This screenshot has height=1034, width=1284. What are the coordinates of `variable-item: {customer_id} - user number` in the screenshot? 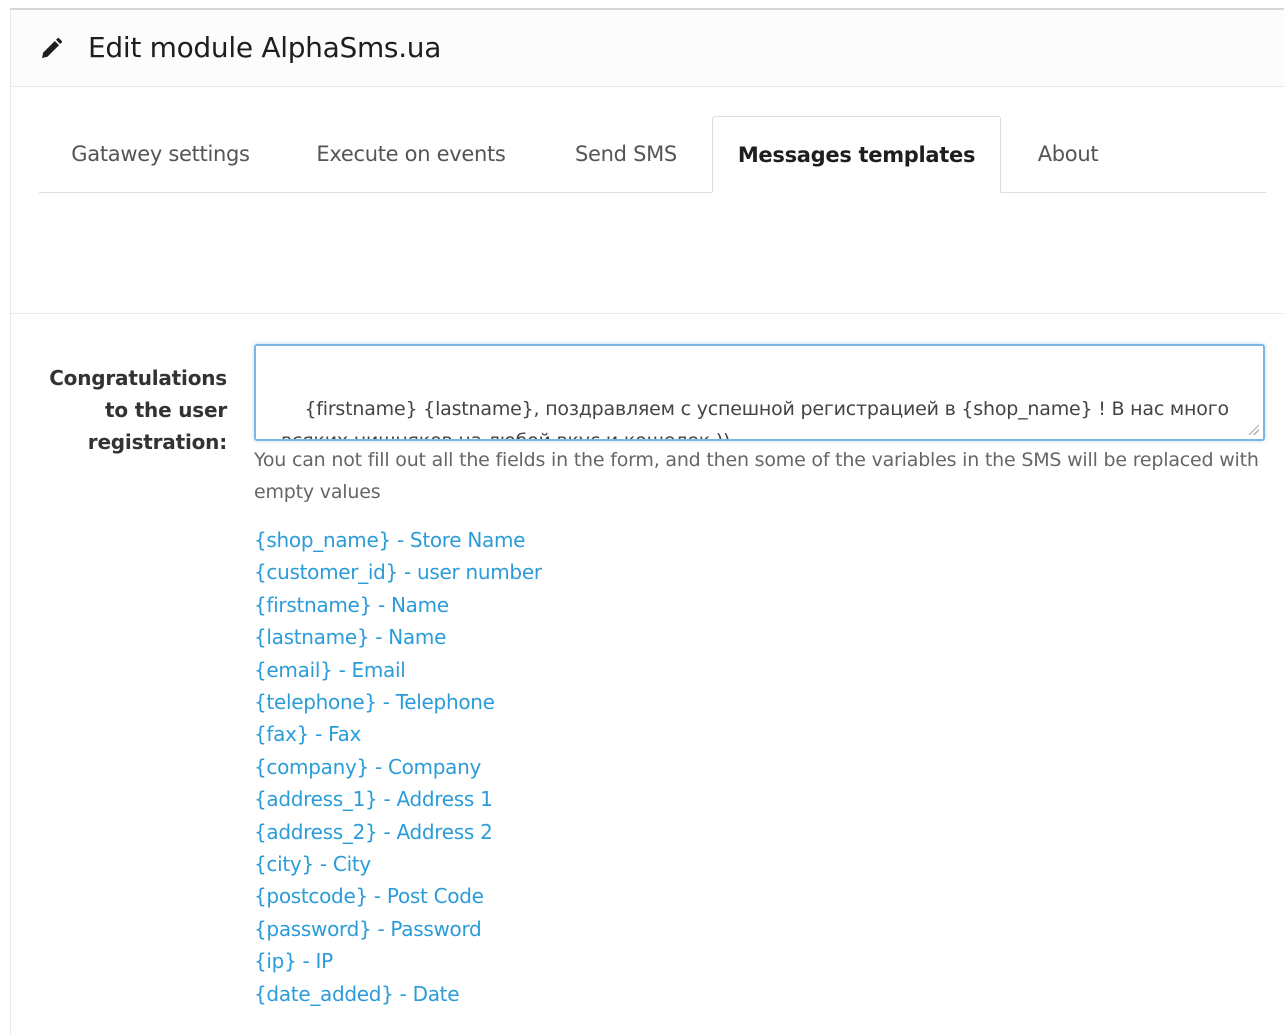 It's located at (398, 572).